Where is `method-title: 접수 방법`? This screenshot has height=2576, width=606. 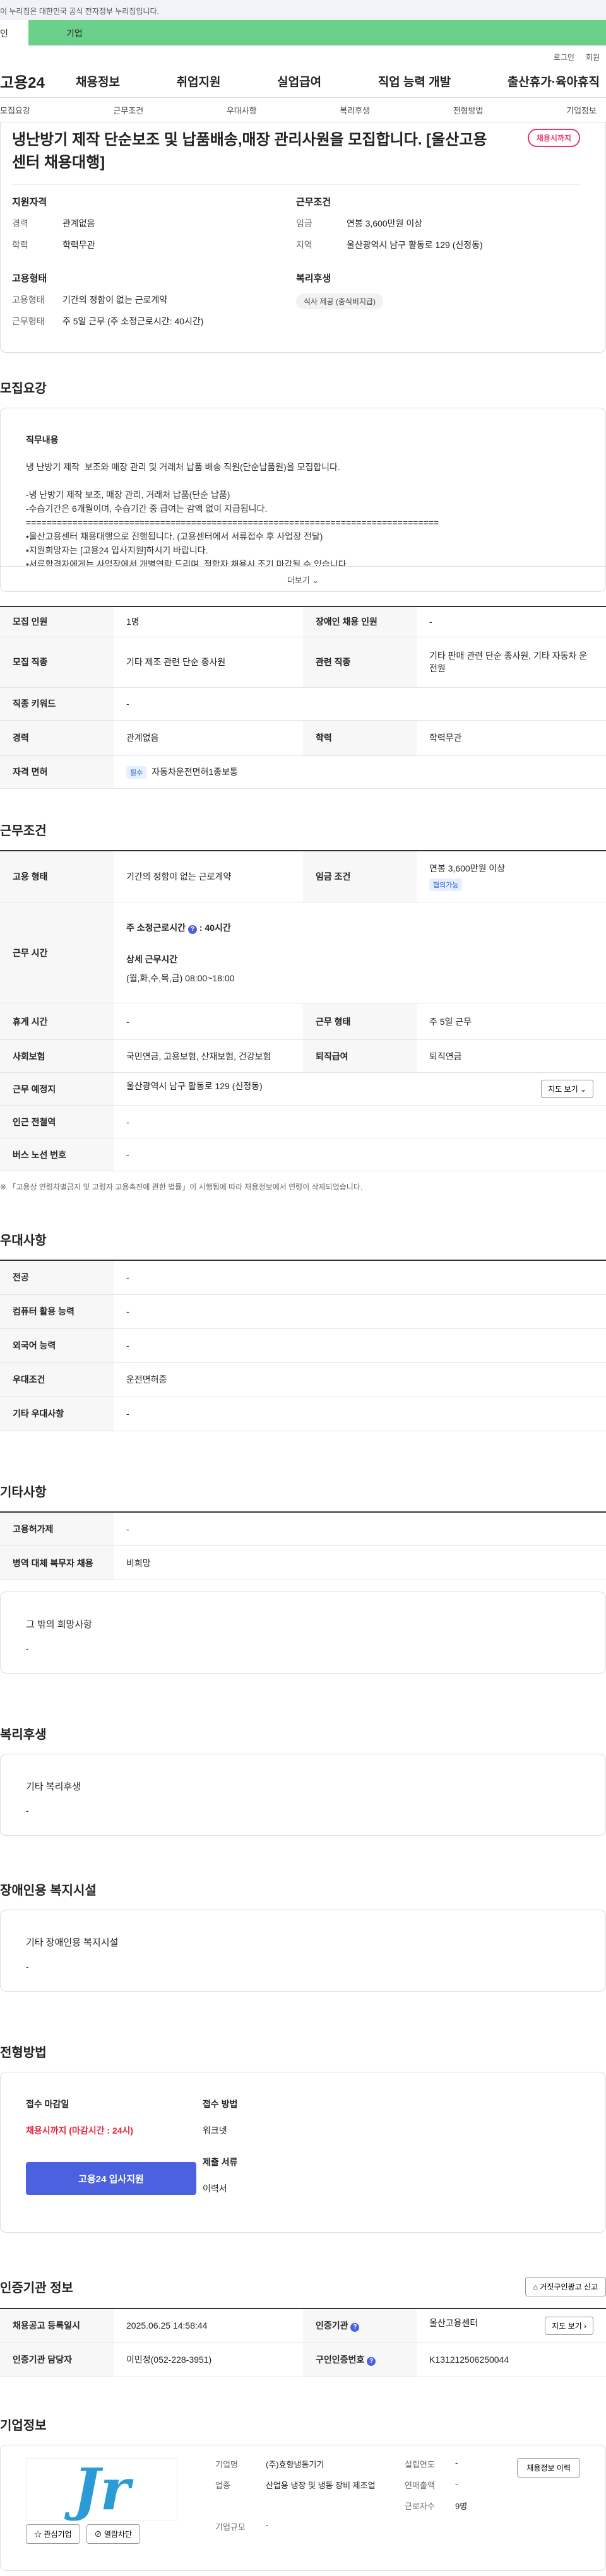
method-title: 접수 방법 is located at coordinates (220, 2104).